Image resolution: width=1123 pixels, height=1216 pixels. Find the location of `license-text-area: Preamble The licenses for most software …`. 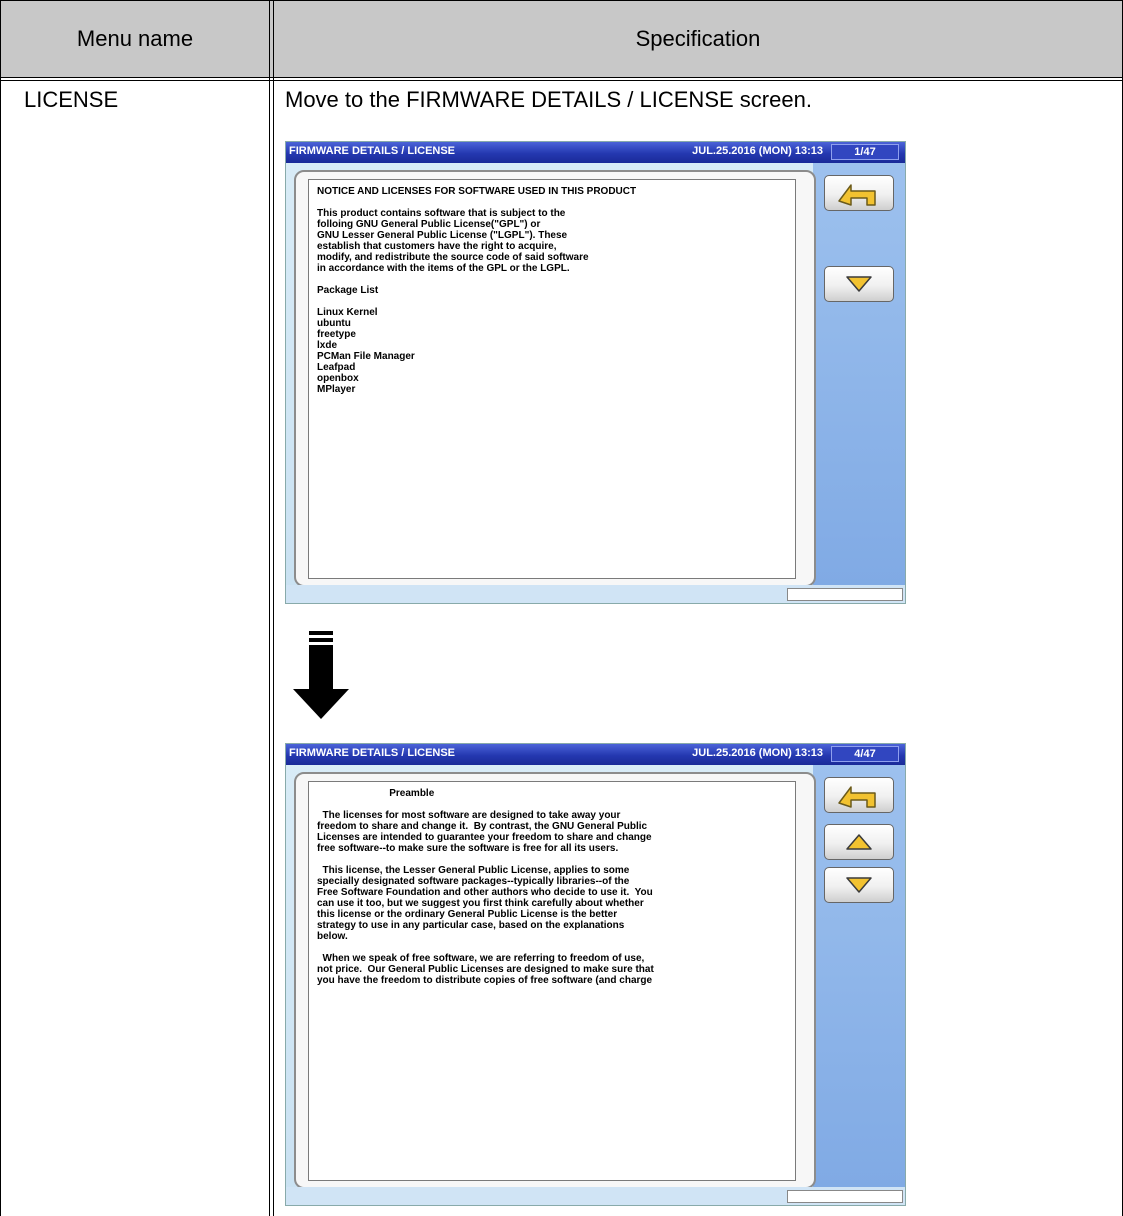

license-text-area: Preamble The licenses for most software … is located at coordinates (552, 981).